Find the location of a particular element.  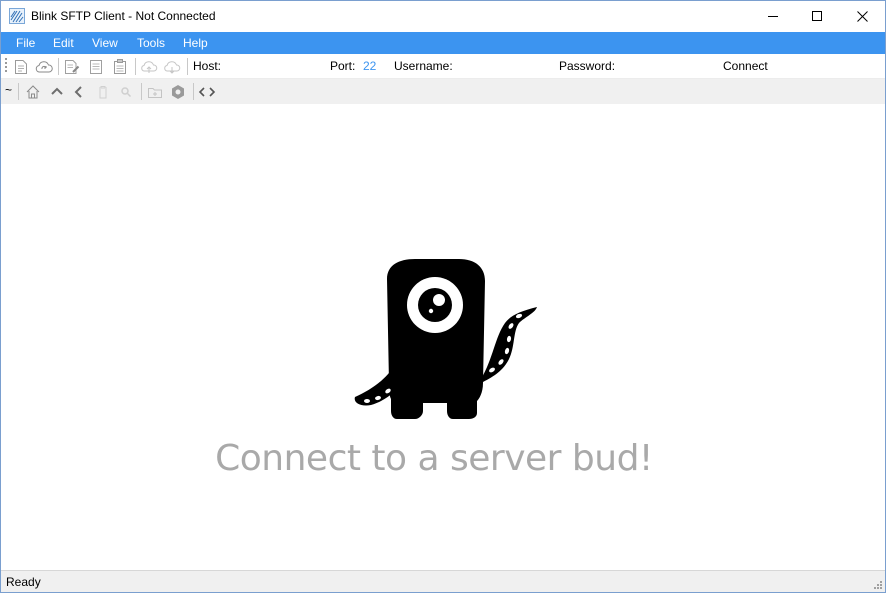

host-input is located at coordinates (275, 66).